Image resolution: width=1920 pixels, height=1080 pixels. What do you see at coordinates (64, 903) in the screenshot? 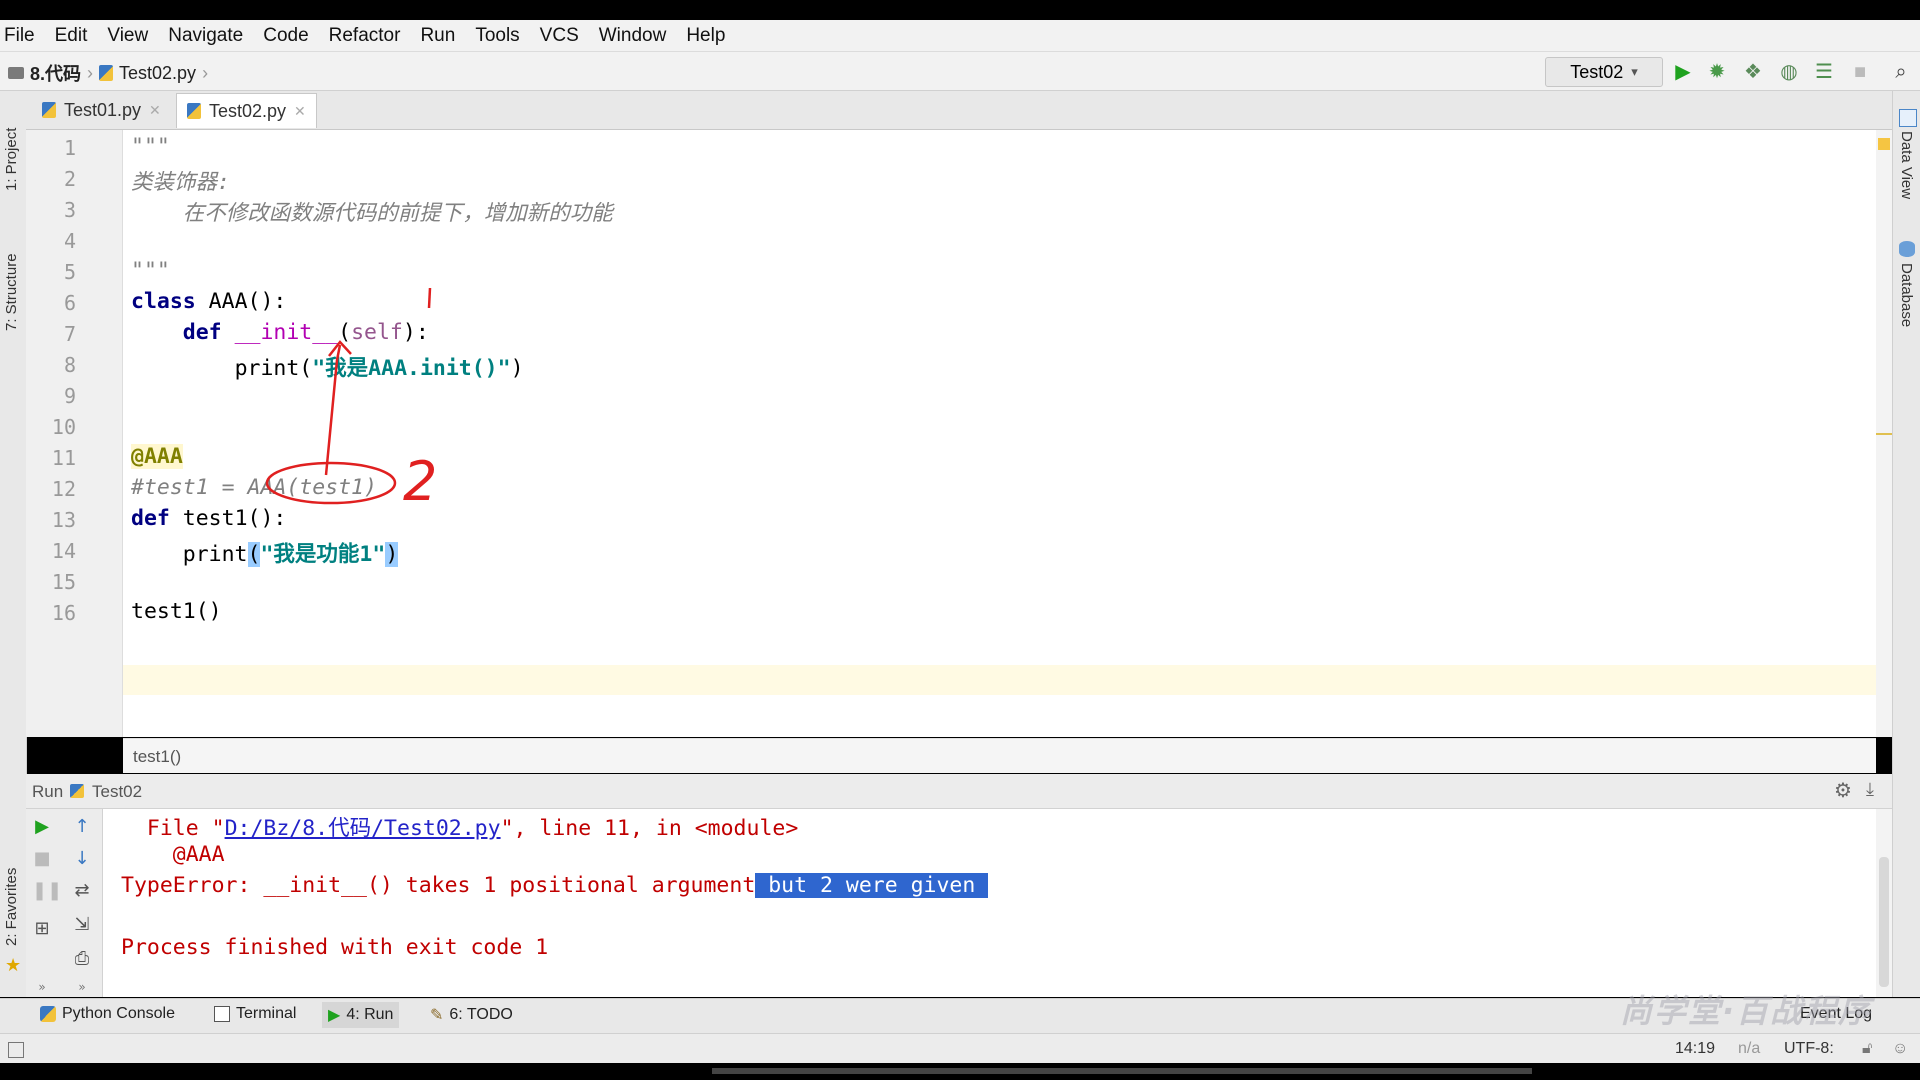
I see `run-toolbar: ▶ ↑ ■ ↓ ❚❚ ⇄ ⊞ ⇲ ⎙ » »` at bounding box center [64, 903].